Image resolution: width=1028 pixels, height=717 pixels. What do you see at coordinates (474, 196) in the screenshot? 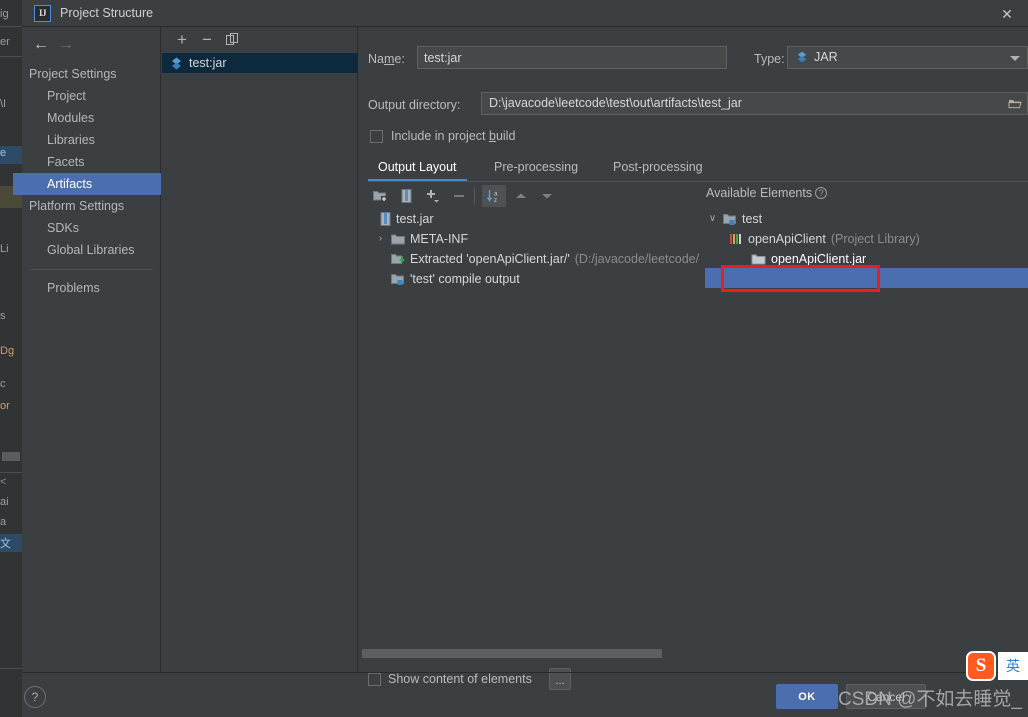
I see `toolbar-separator` at bounding box center [474, 196].